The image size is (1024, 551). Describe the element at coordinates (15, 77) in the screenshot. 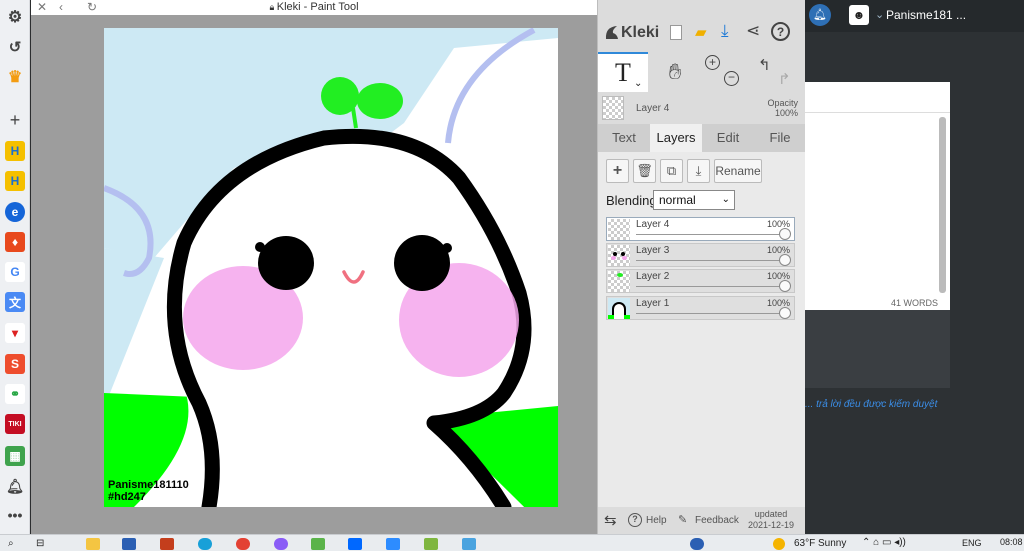

I see `crown-icon: ♛` at that location.